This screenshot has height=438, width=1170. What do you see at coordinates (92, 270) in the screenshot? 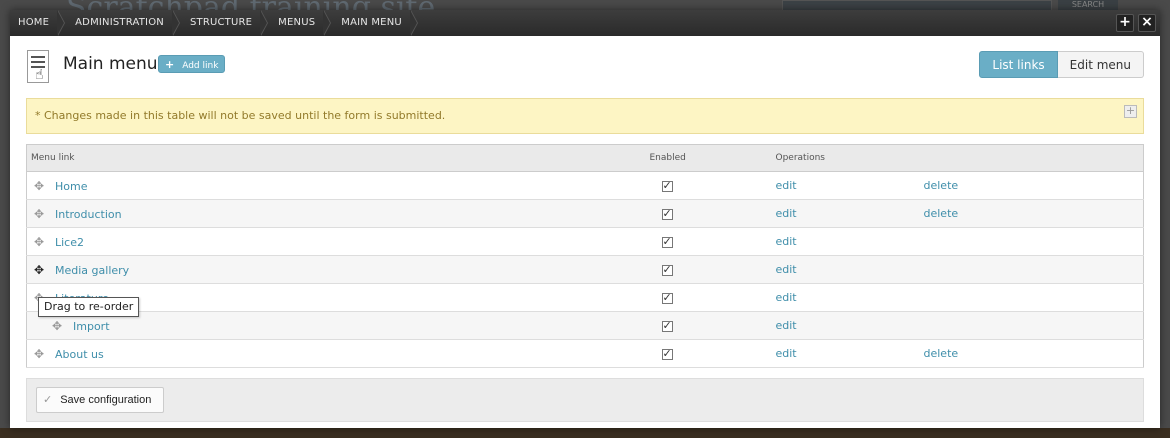
I see `menu-link: Media gallery` at bounding box center [92, 270].